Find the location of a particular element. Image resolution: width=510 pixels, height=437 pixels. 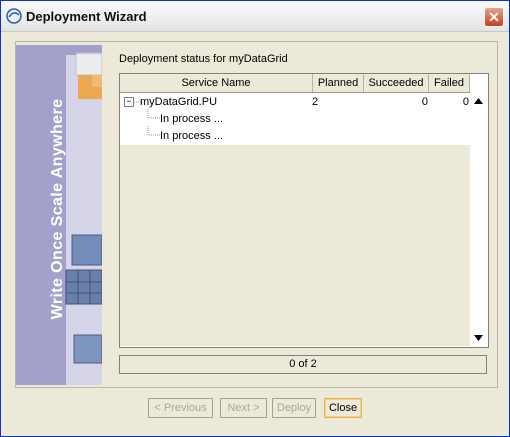

window-close-button: ✕ is located at coordinates (494, 17).